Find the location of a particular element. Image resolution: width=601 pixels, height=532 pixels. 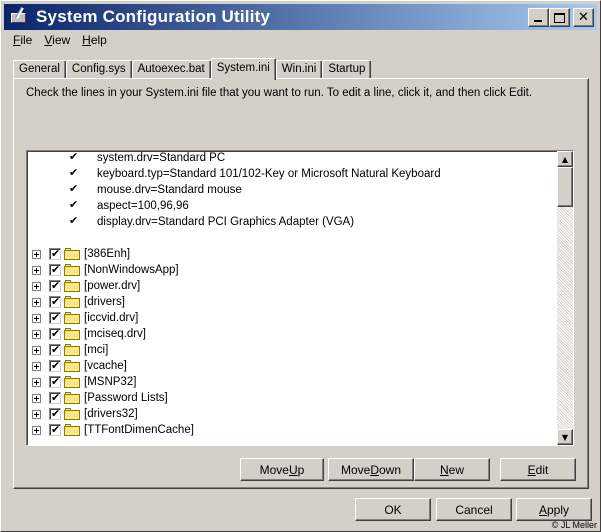

section-label: [MSNP32] is located at coordinates (110, 382).